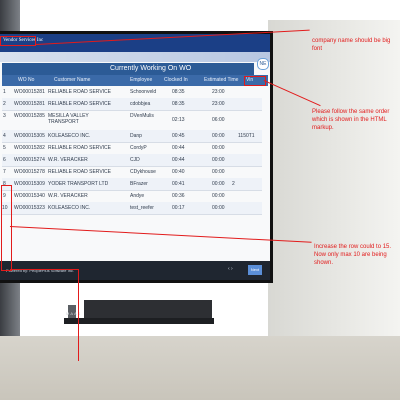 The width and height of the screenshot is (400, 400). Describe the element at coordinates (4, 148) in the screenshot. I see `row-index: 5` at that location.